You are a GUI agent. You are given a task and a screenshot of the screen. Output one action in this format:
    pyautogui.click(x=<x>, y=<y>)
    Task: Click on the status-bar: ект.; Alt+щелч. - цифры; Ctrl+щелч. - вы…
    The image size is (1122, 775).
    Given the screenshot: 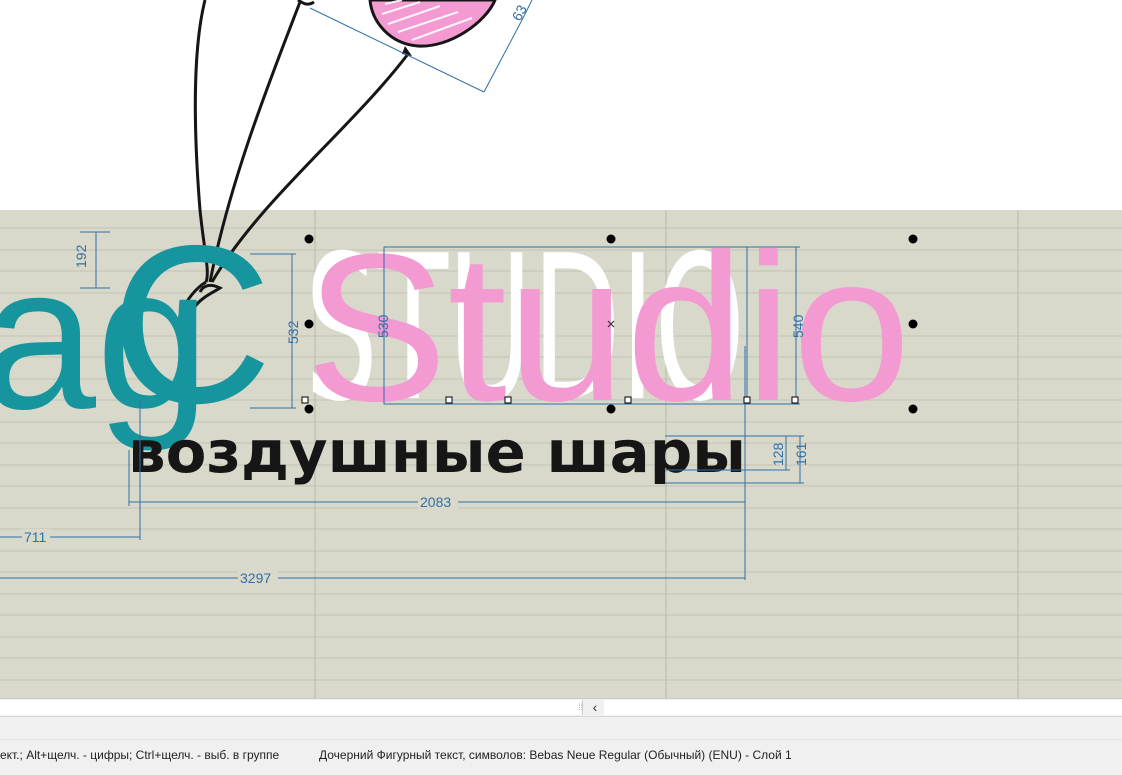 What is the action you would take?
    pyautogui.click(x=561, y=745)
    